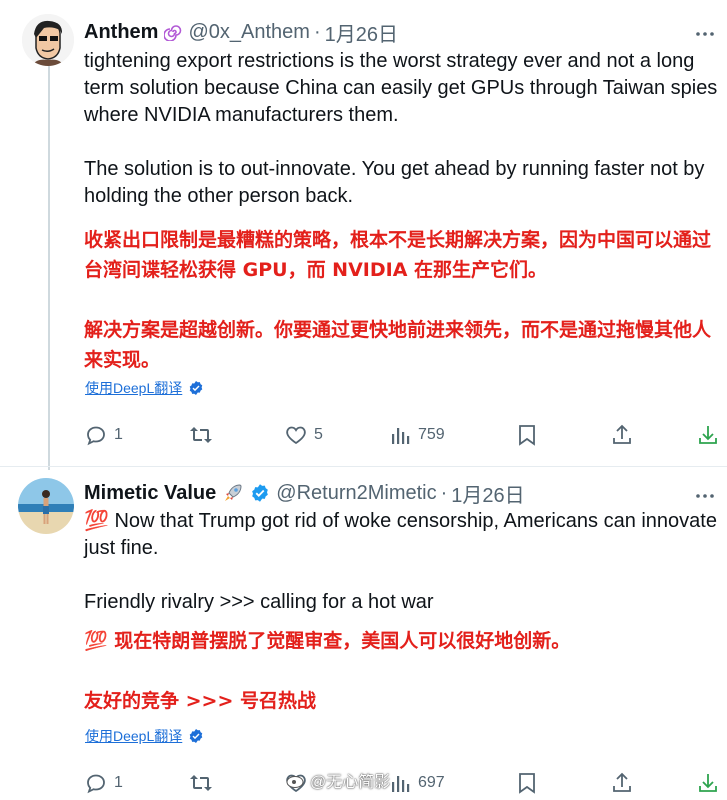  What do you see at coordinates (363, 466) in the screenshot?
I see `tweet-divider` at bounding box center [363, 466].